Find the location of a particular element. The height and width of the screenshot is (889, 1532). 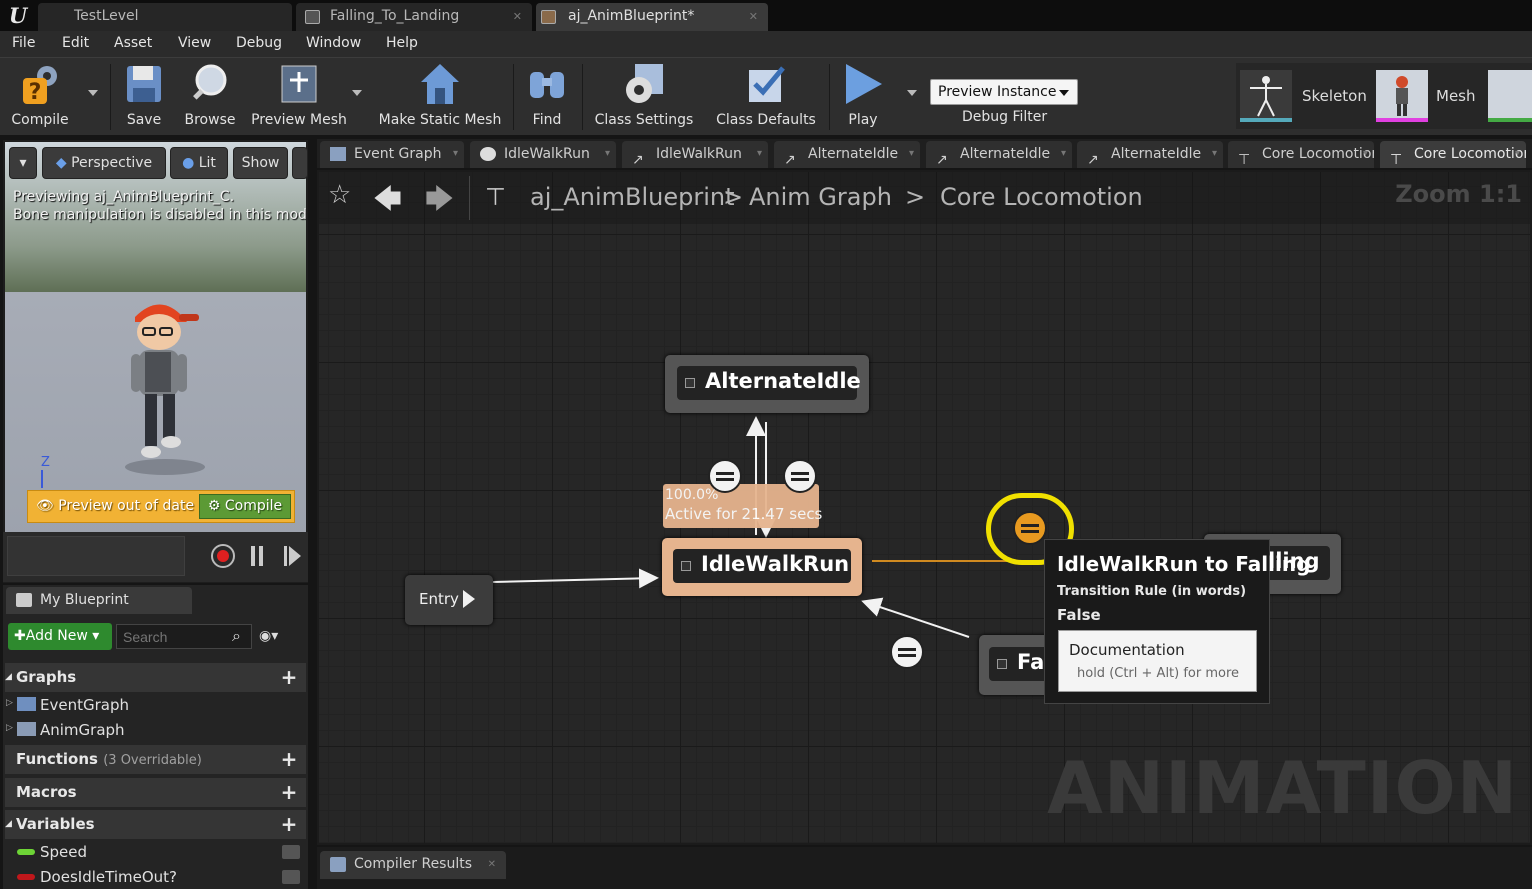

variable-speed: Speed is located at coordinates (63, 852).